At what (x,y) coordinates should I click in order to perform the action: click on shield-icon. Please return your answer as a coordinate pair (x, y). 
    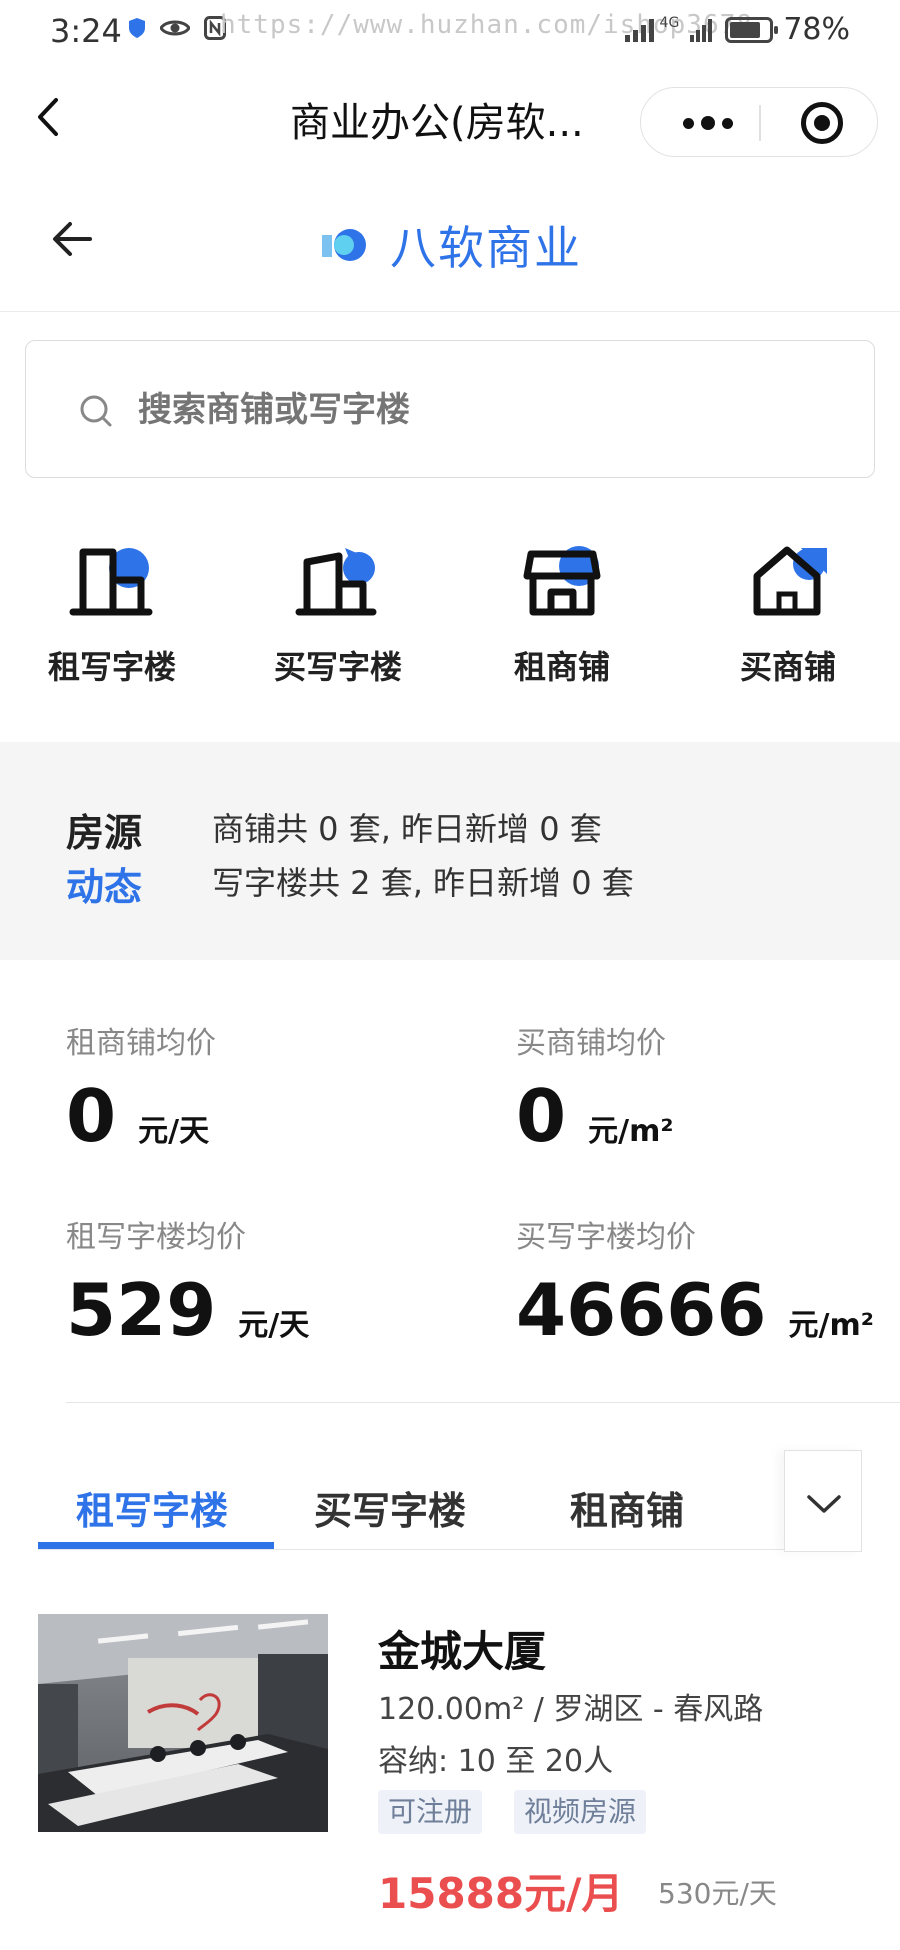
    Looking at the image, I should click on (137, 28).